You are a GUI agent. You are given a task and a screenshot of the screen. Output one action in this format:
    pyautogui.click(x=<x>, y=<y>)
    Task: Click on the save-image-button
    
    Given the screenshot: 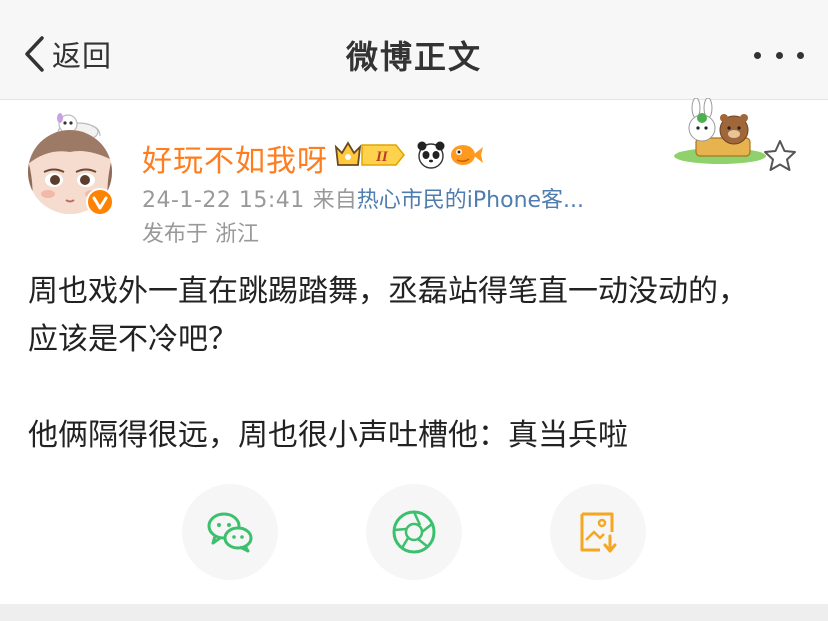 What is the action you would take?
    pyautogui.click(x=598, y=532)
    